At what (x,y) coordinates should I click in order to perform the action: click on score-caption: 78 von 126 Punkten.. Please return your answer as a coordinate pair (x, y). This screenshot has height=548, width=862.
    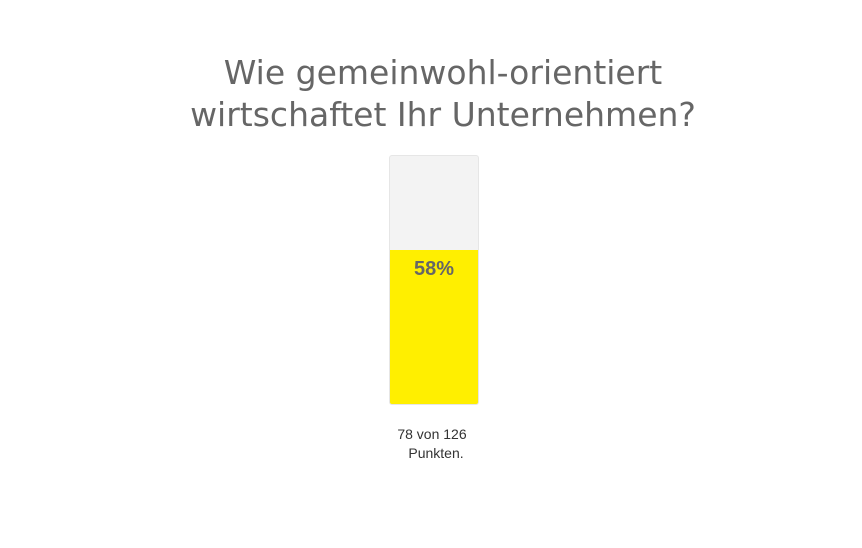
    Looking at the image, I should click on (434, 444).